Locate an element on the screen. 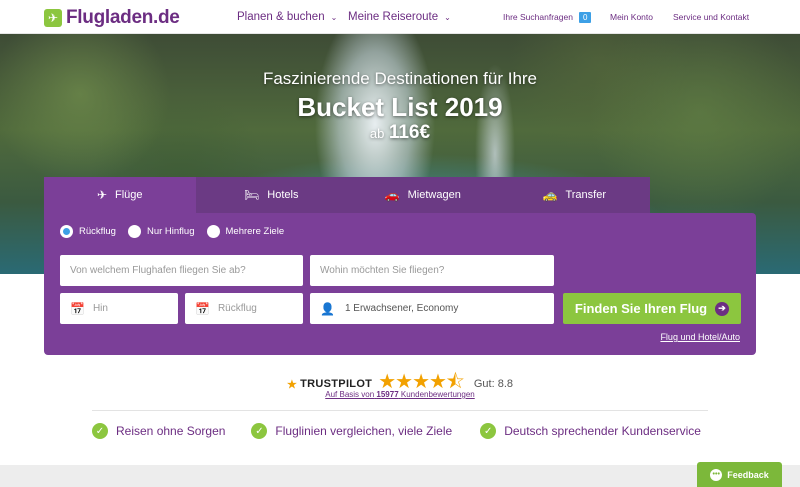 This screenshot has width=800, height=487. search-requests-link: Ihre Suchanfragen 0 is located at coordinates (547, 17).